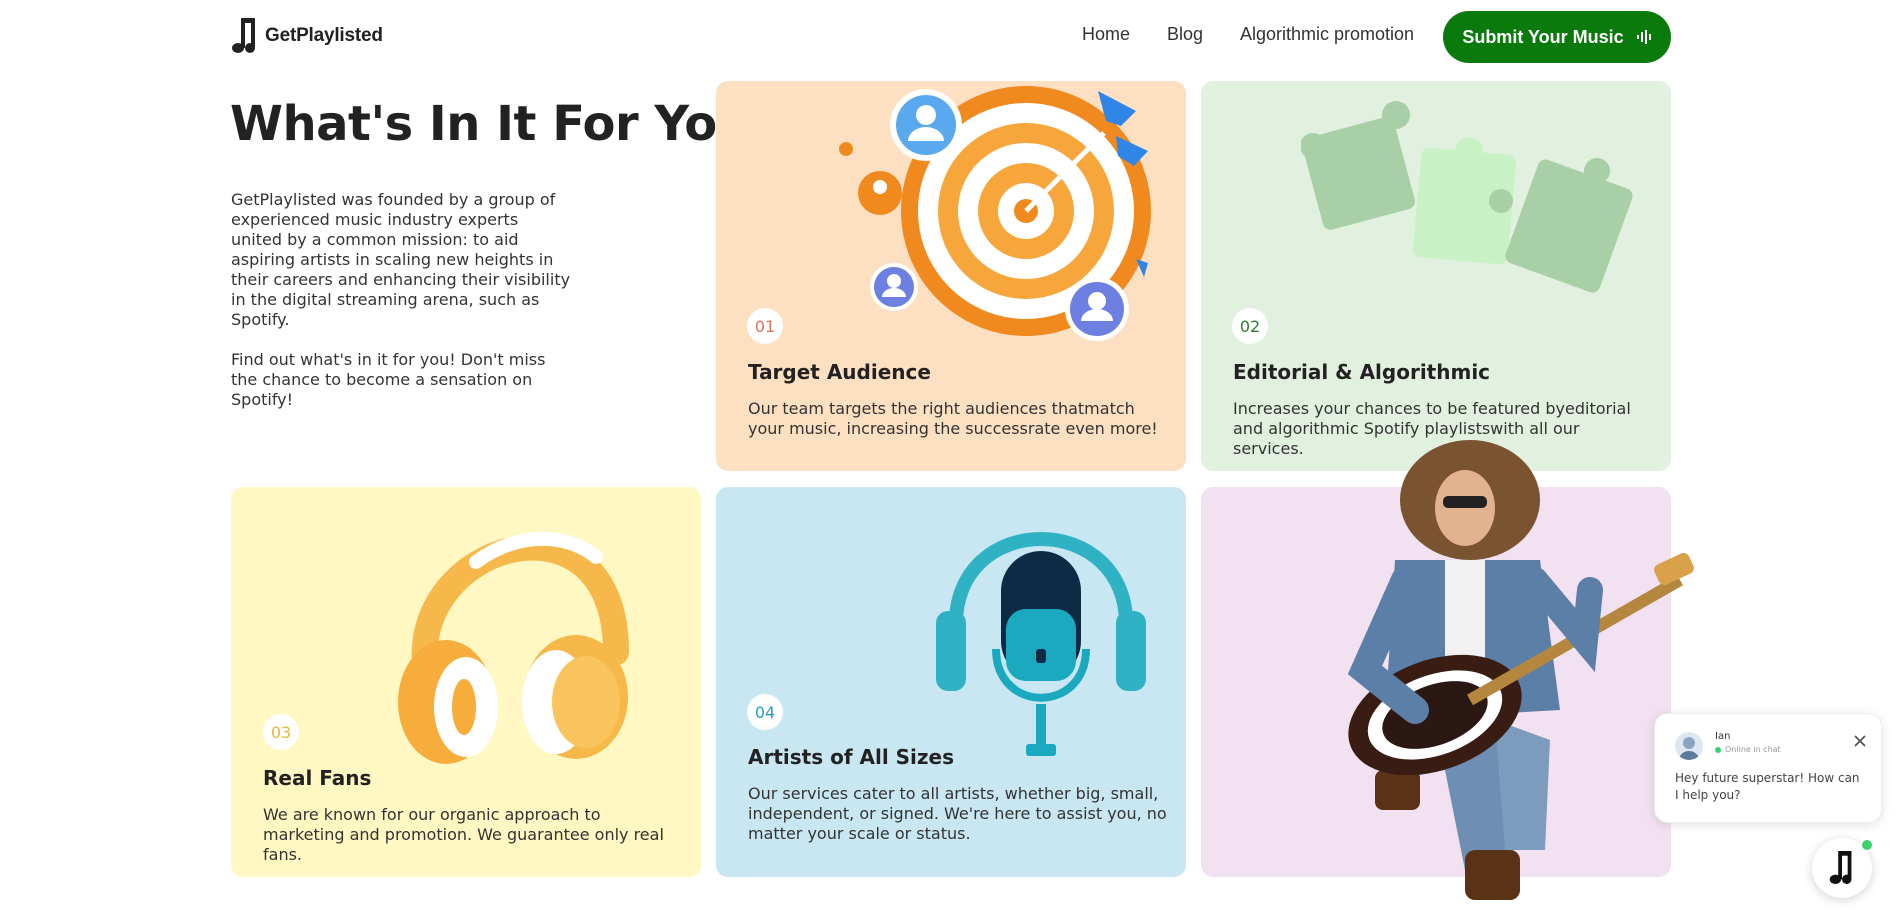  I want to click on card-number-badge: 02, so click(1250, 326).